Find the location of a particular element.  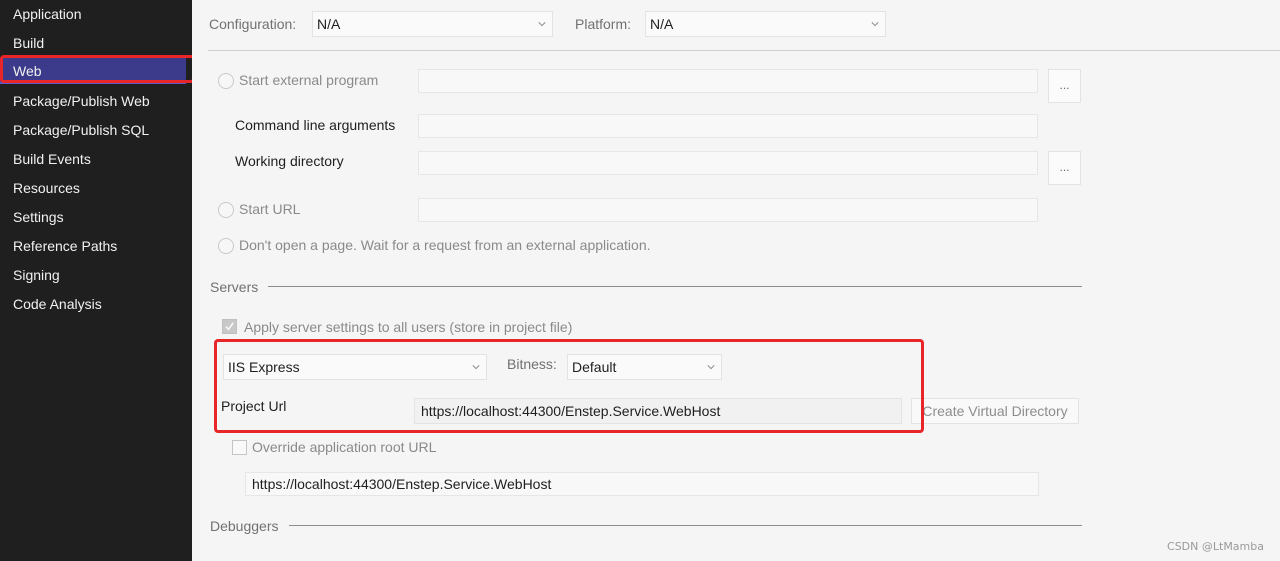

project-url-label: Project Url is located at coordinates (254, 406).